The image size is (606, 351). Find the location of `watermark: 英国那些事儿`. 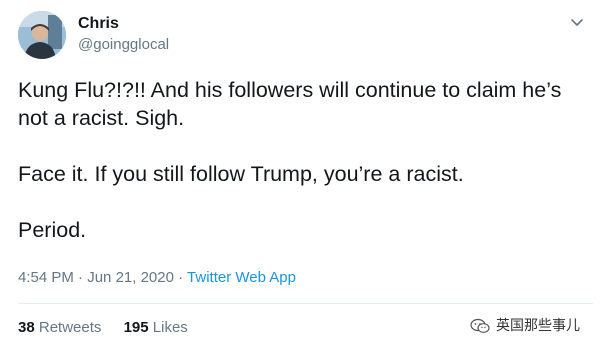

watermark: 英国那些事儿 is located at coordinates (525, 326).